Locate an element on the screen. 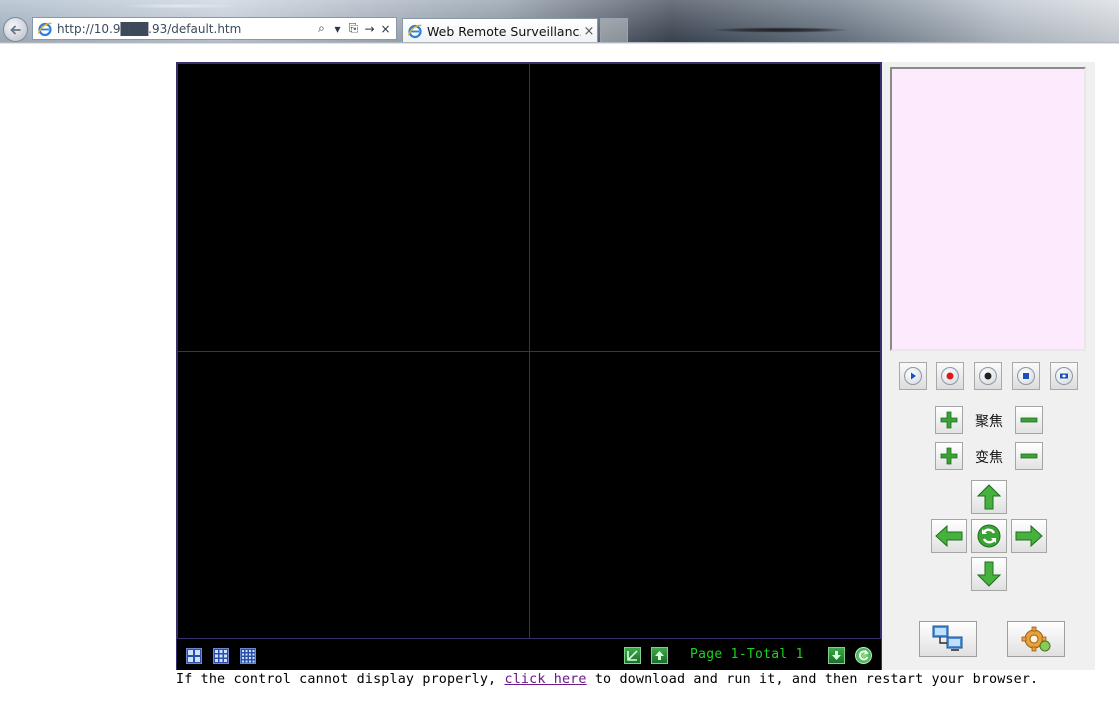 The height and width of the screenshot is (708, 1119). snapshot-icon is located at coordinates (988, 376).